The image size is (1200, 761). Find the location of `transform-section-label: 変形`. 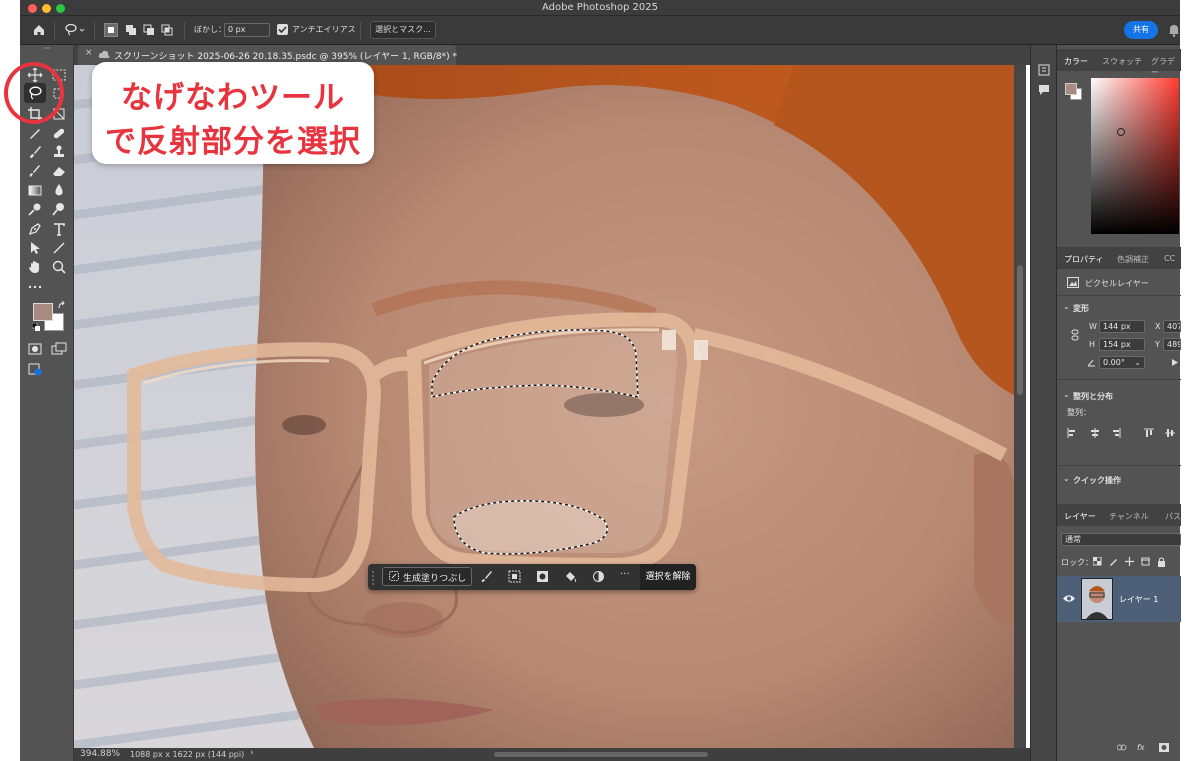

transform-section-label: 変形 is located at coordinates (1081, 308).